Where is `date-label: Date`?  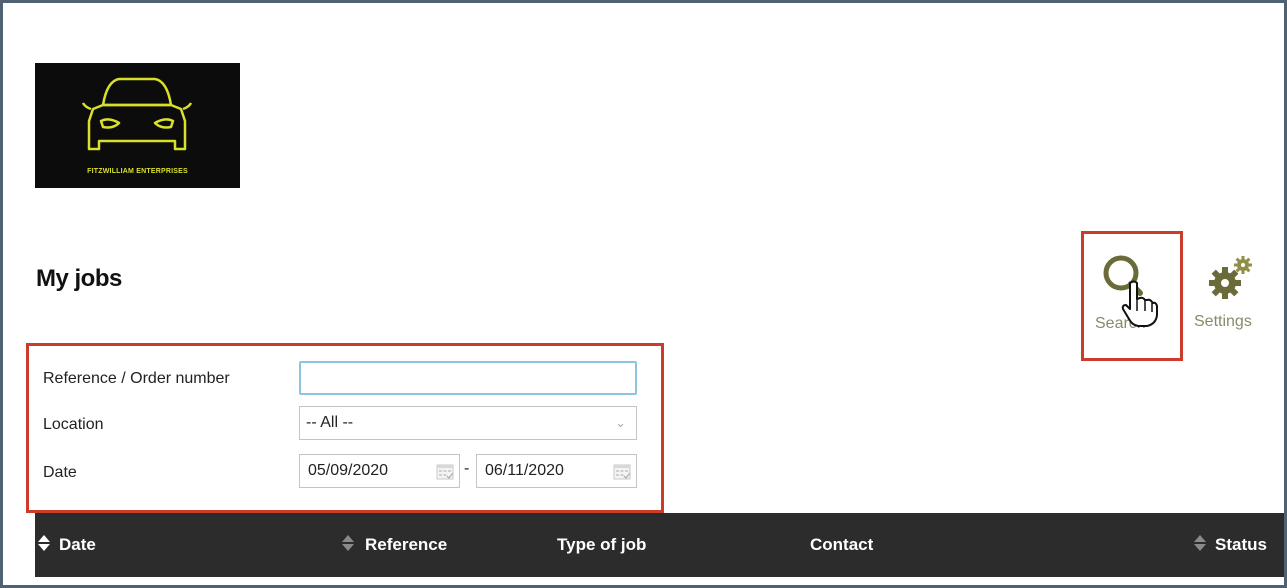
date-label: Date is located at coordinates (60, 472).